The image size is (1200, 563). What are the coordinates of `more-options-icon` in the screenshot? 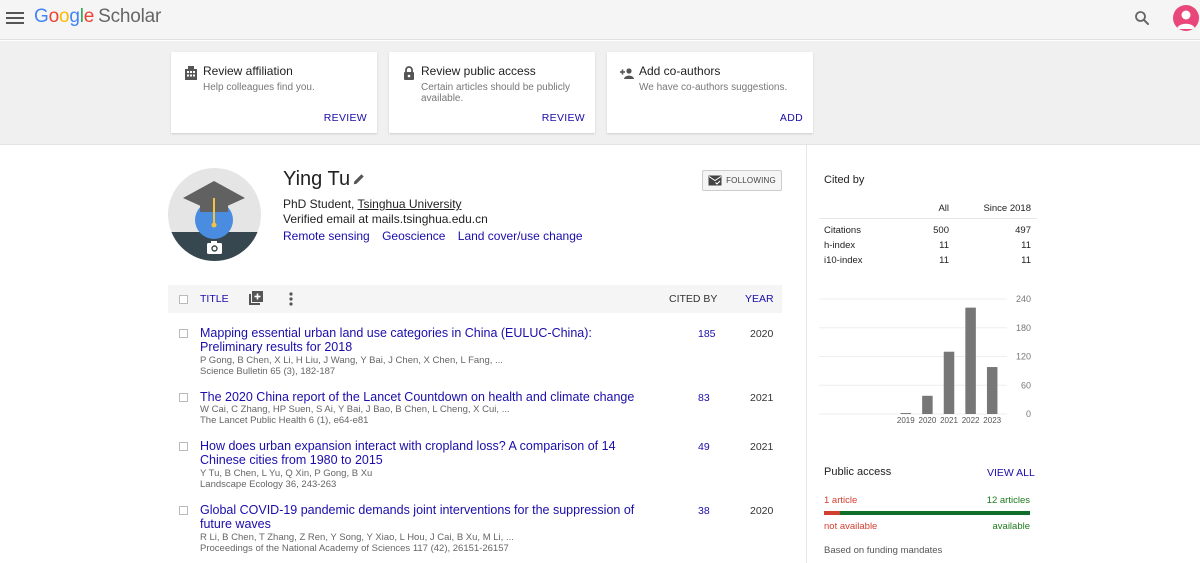 It's located at (291, 299).